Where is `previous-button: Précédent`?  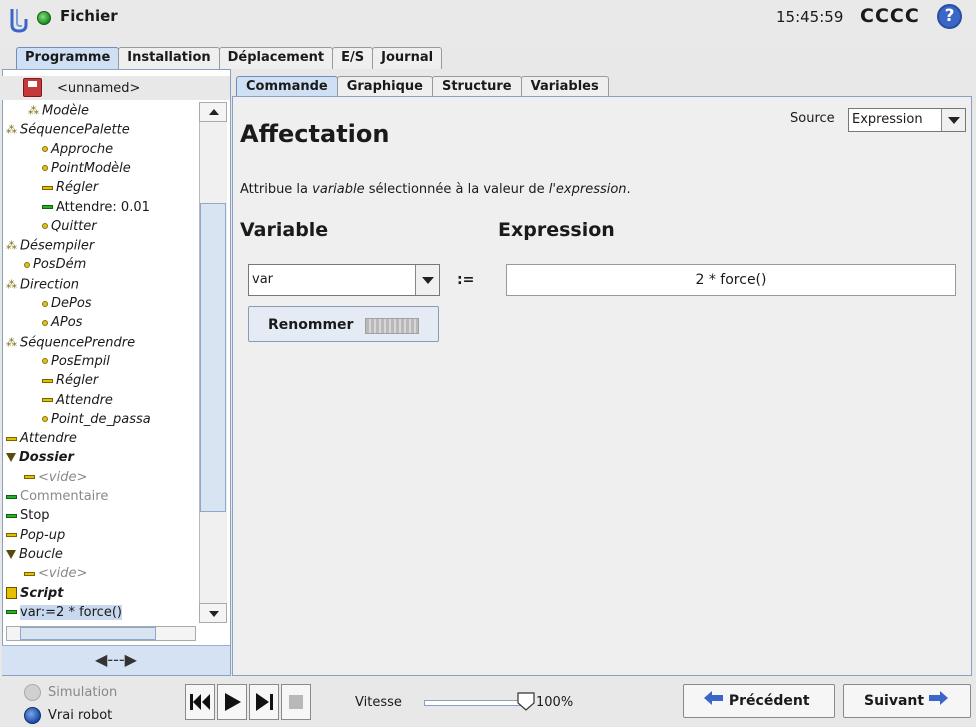 previous-button: Précédent is located at coordinates (759, 701).